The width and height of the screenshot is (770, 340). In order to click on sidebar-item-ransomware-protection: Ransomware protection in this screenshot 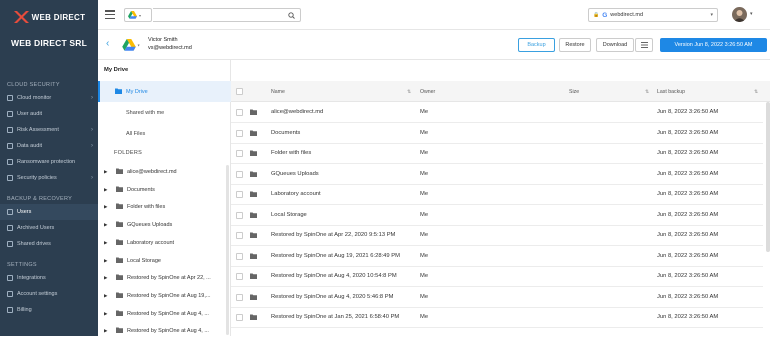, I will do `click(49, 162)`.